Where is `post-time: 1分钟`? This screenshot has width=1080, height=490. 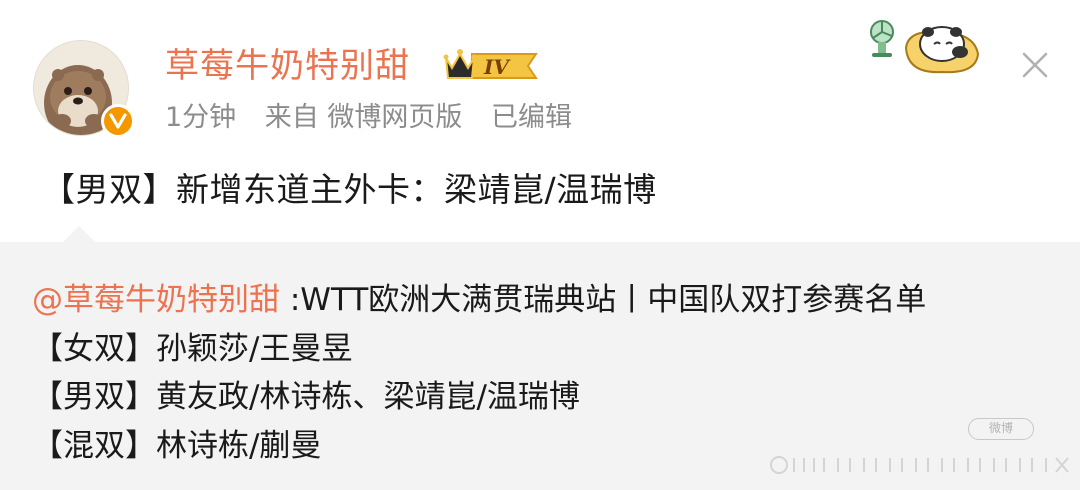
post-time: 1分钟 is located at coordinates (201, 117).